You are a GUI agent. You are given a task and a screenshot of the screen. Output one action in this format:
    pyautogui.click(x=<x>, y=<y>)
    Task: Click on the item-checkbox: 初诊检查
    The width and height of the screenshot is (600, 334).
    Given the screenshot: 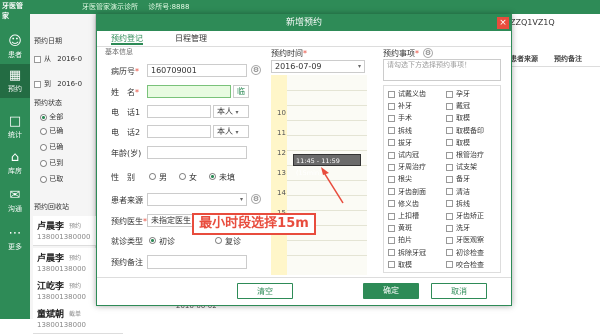 What is the action you would take?
    pyautogui.click(x=465, y=253)
    